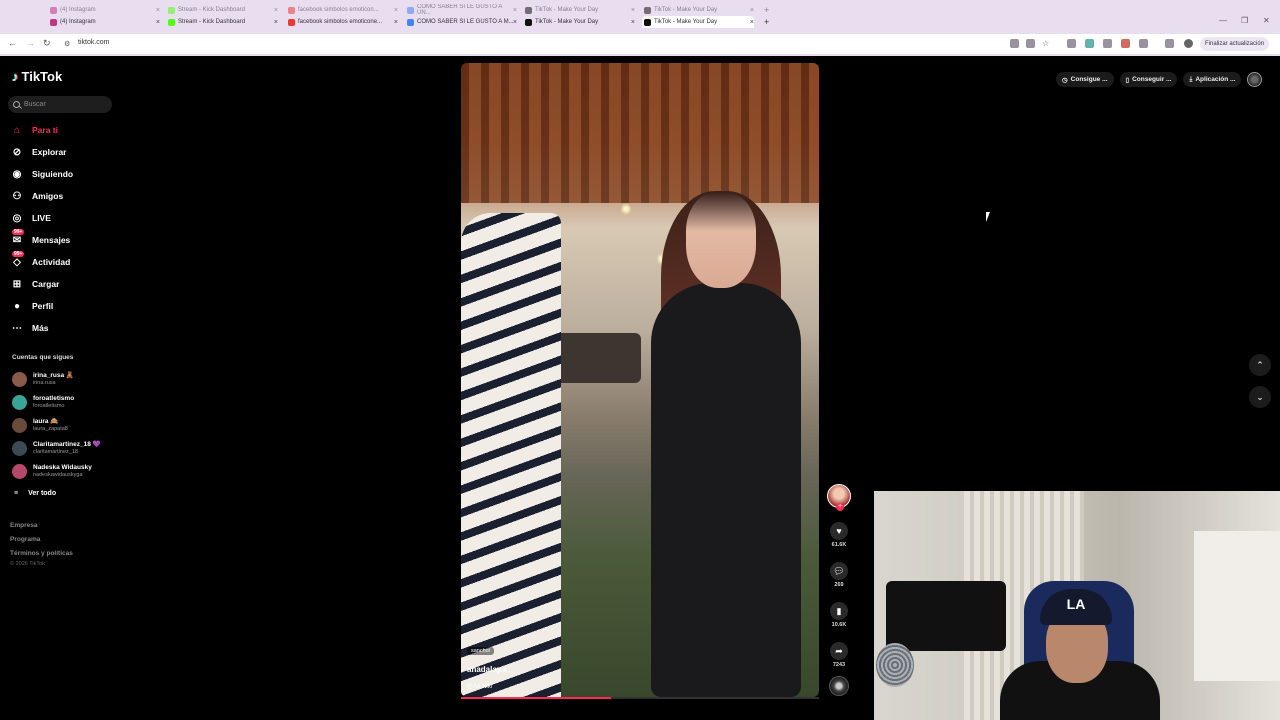 This screenshot has height=720, width=1280. I want to click on tab-label: (4) Instagram, so click(78, 22).